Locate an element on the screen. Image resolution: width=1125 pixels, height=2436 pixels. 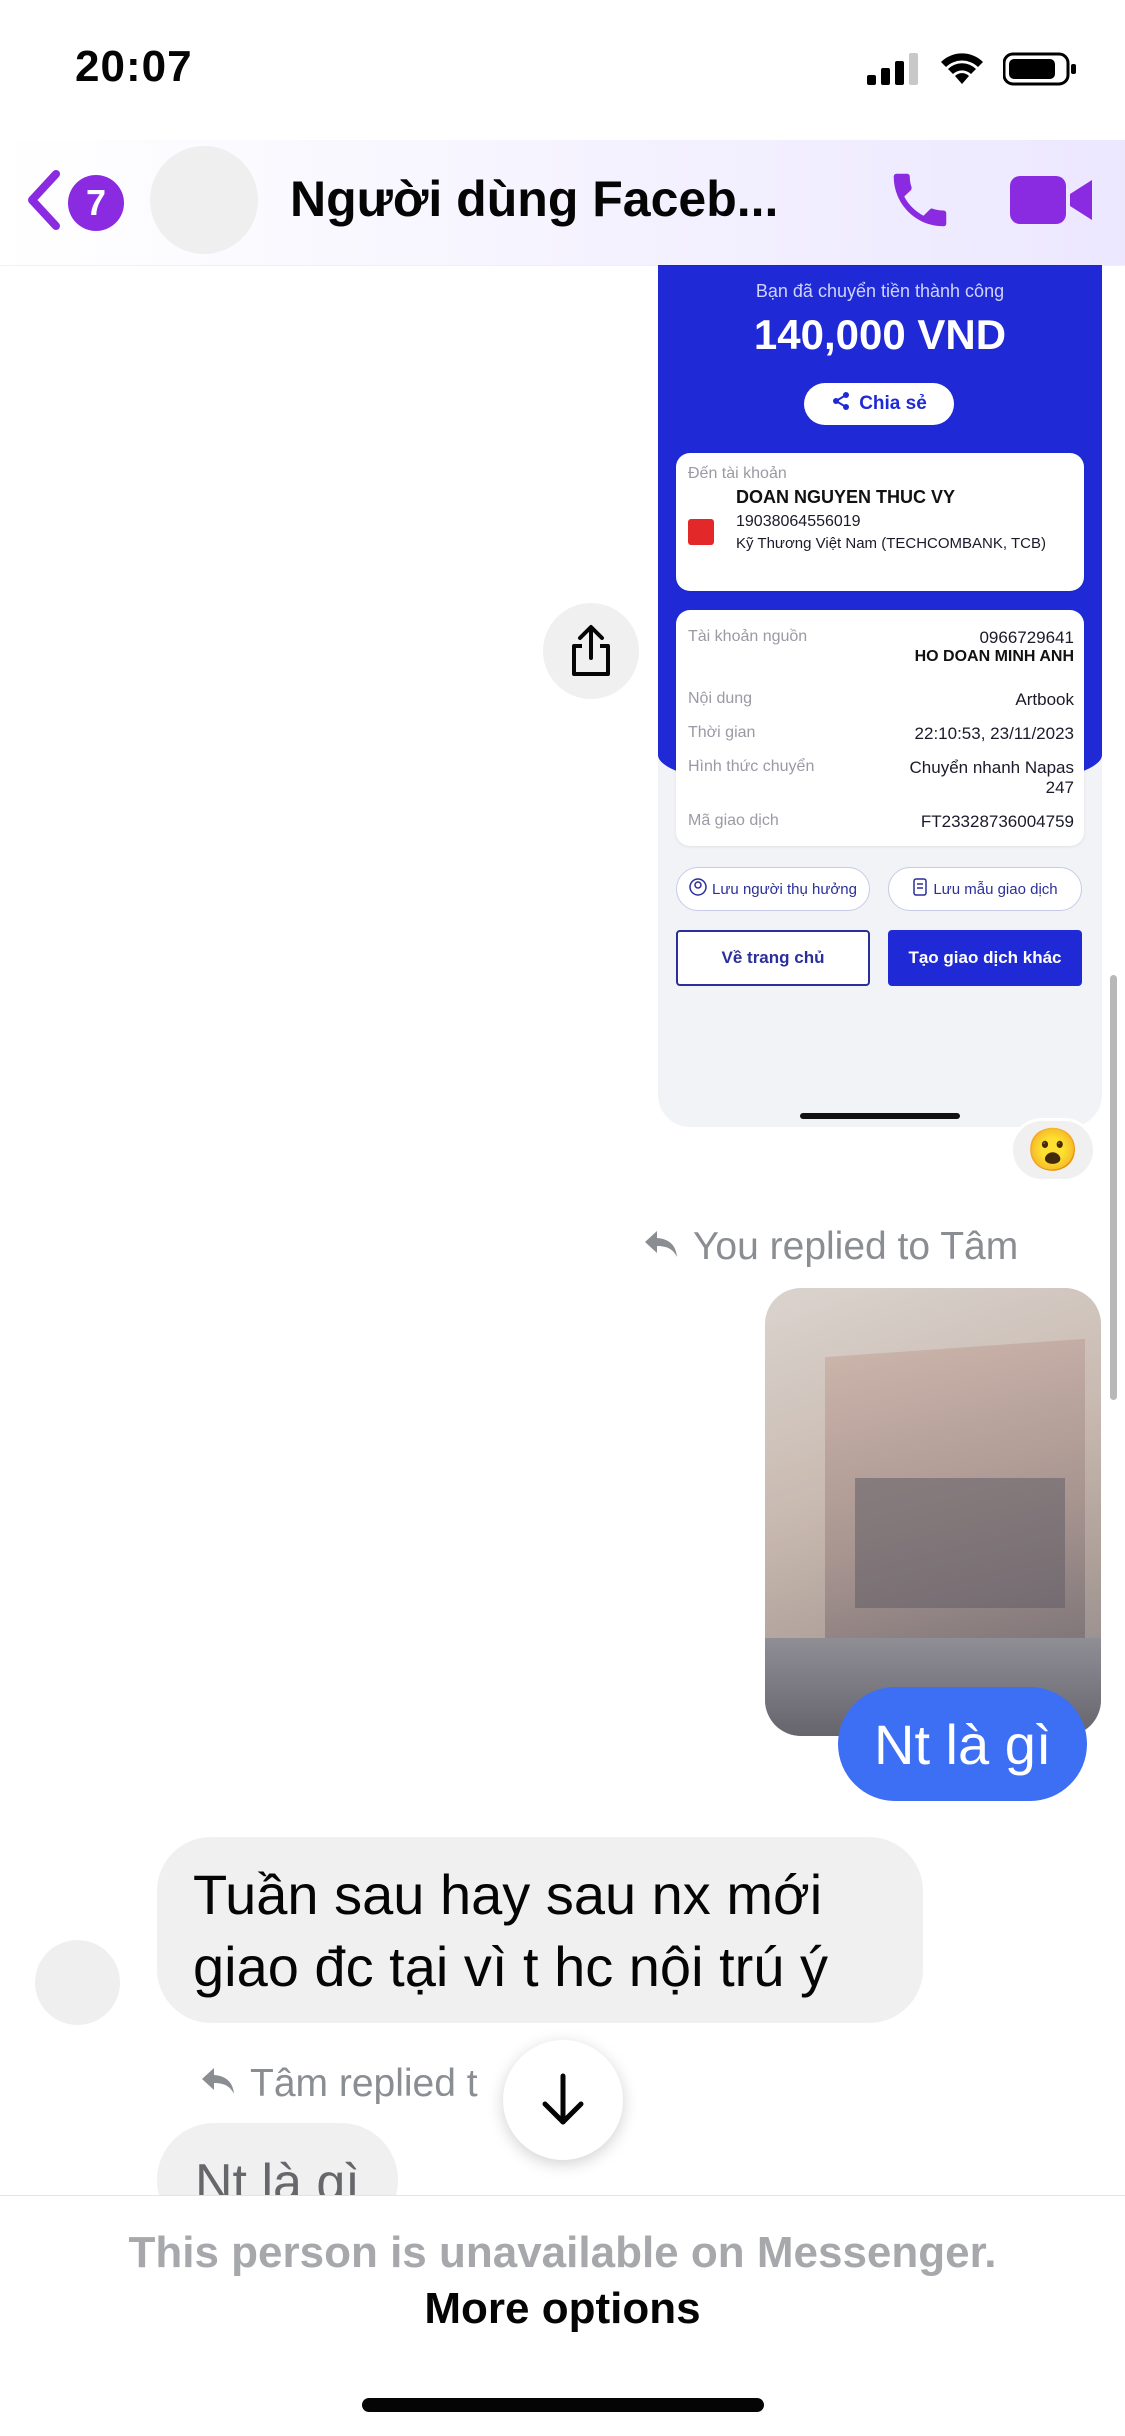
audio-call-button is located at coordinates (920, 200).